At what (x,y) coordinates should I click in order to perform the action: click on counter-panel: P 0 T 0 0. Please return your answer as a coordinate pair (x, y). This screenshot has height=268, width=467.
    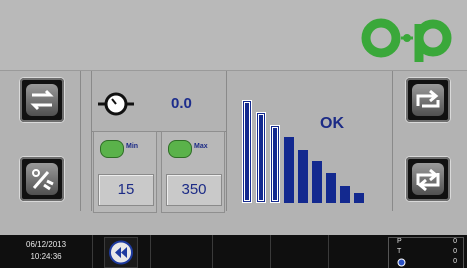
    Looking at the image, I should click on (426, 252).